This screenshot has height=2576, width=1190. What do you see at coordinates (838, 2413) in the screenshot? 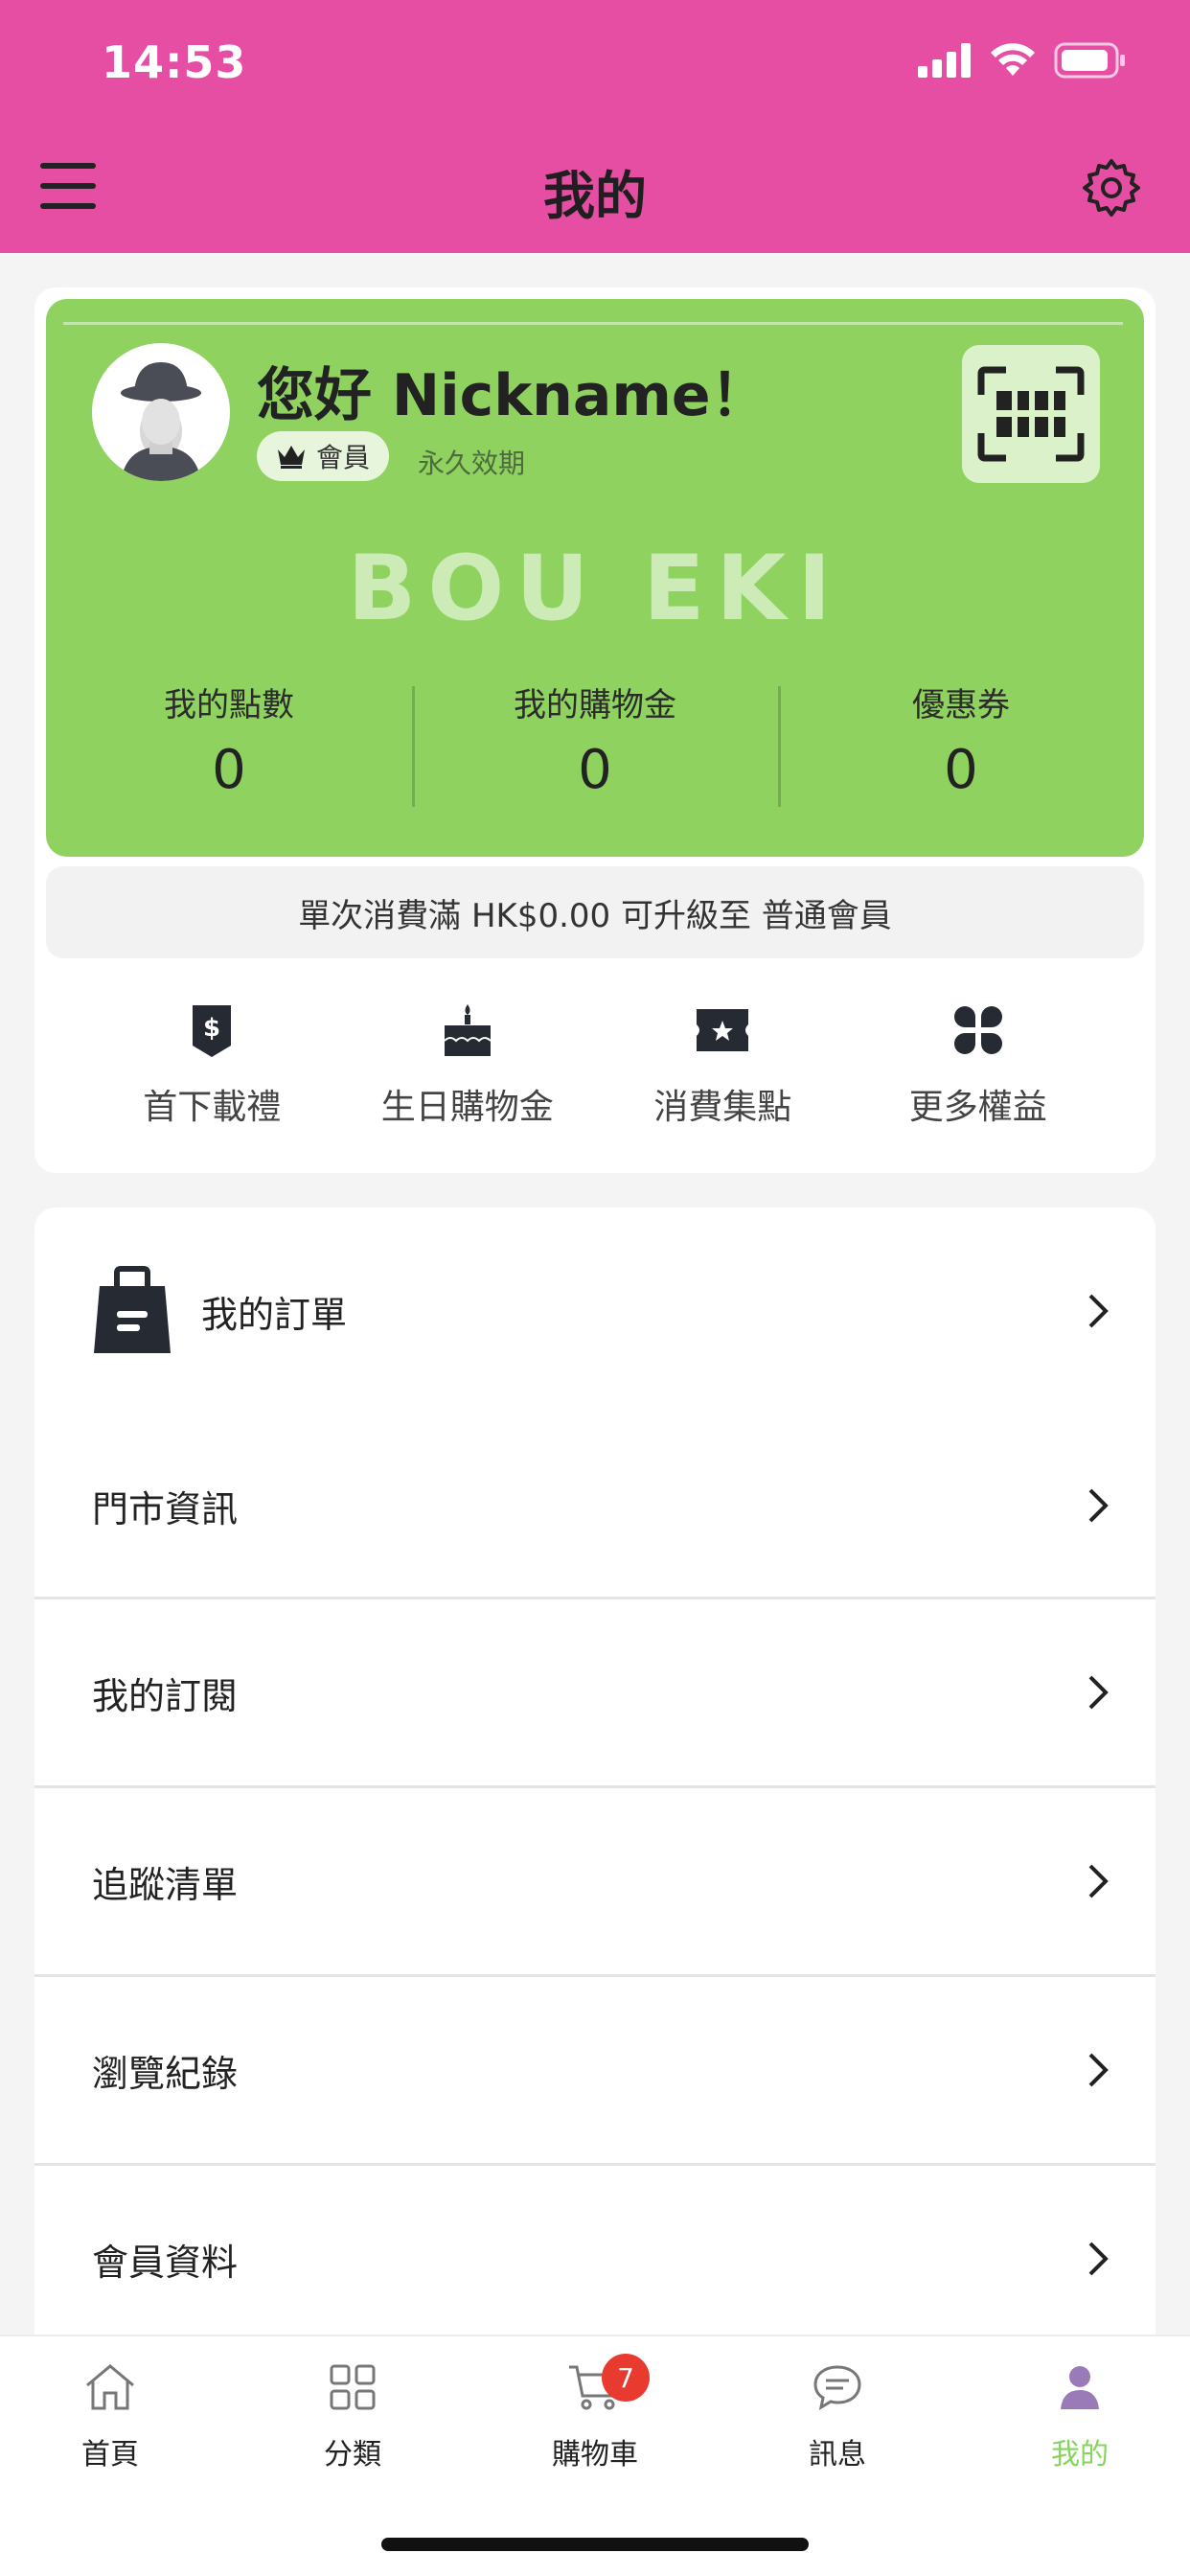
I see `tab-messages: 訊息` at bounding box center [838, 2413].